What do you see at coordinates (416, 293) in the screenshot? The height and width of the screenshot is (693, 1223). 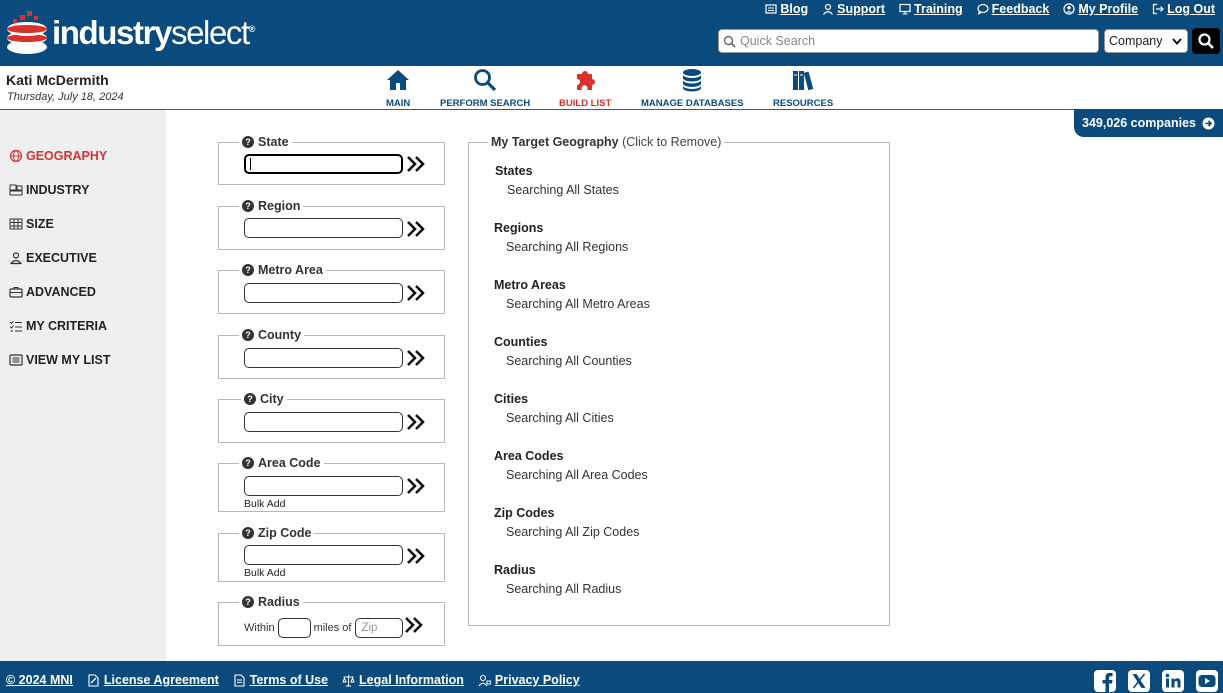 I see `add-metro-arrow-icon` at bounding box center [416, 293].